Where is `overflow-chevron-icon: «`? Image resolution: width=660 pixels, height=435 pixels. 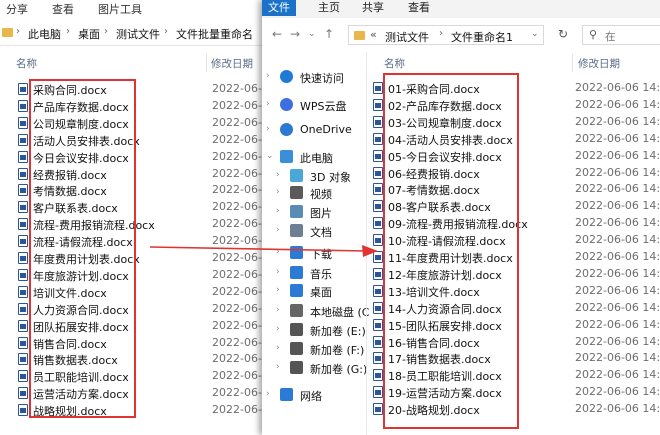 overflow-chevron-icon: « is located at coordinates (373, 34).